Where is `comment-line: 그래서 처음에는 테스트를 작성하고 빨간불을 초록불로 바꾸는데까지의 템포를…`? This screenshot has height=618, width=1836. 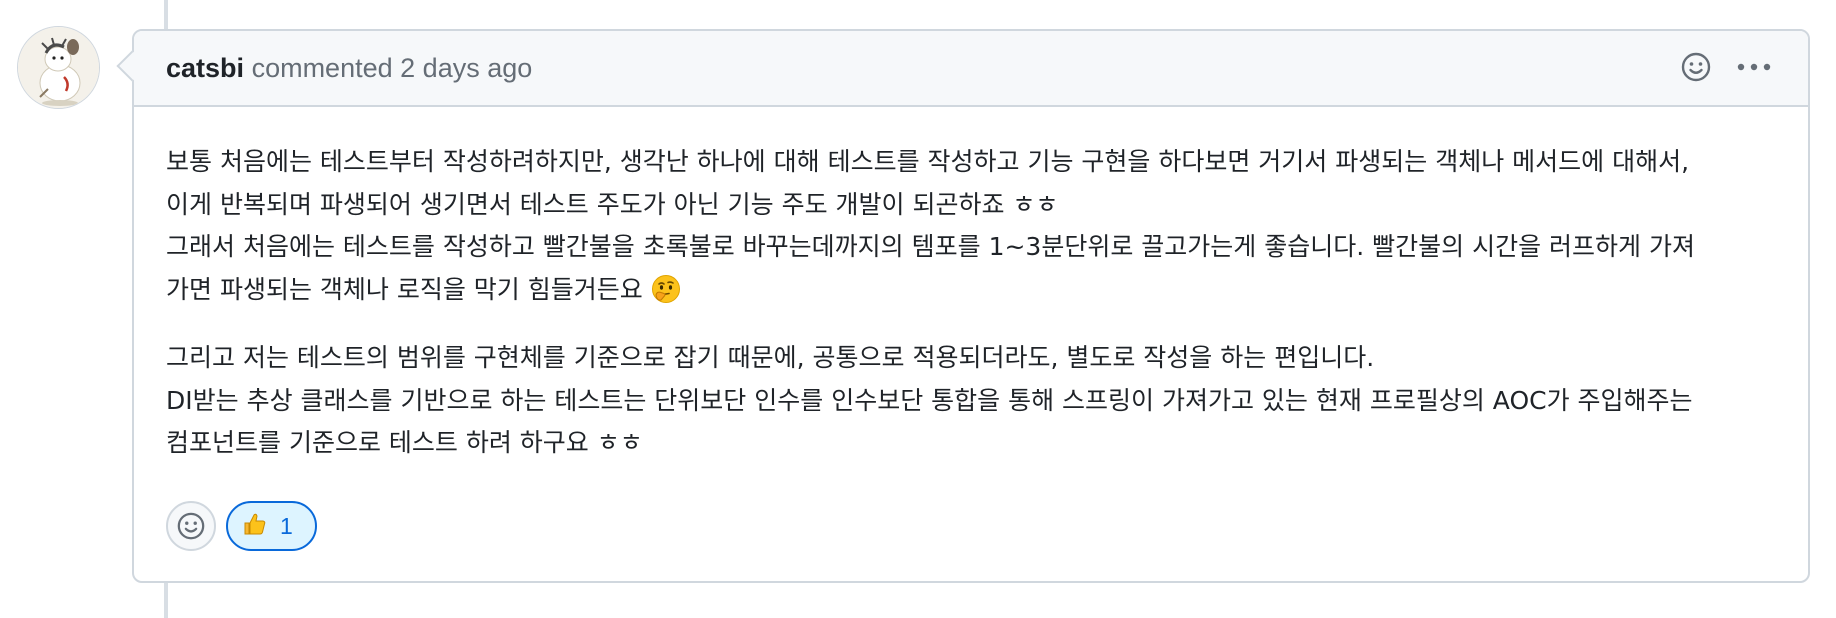 comment-line: 그래서 처음에는 테스트를 작성하고 빨간불을 초록불로 바꾸는데까지의 템포를… is located at coordinates (930, 246).